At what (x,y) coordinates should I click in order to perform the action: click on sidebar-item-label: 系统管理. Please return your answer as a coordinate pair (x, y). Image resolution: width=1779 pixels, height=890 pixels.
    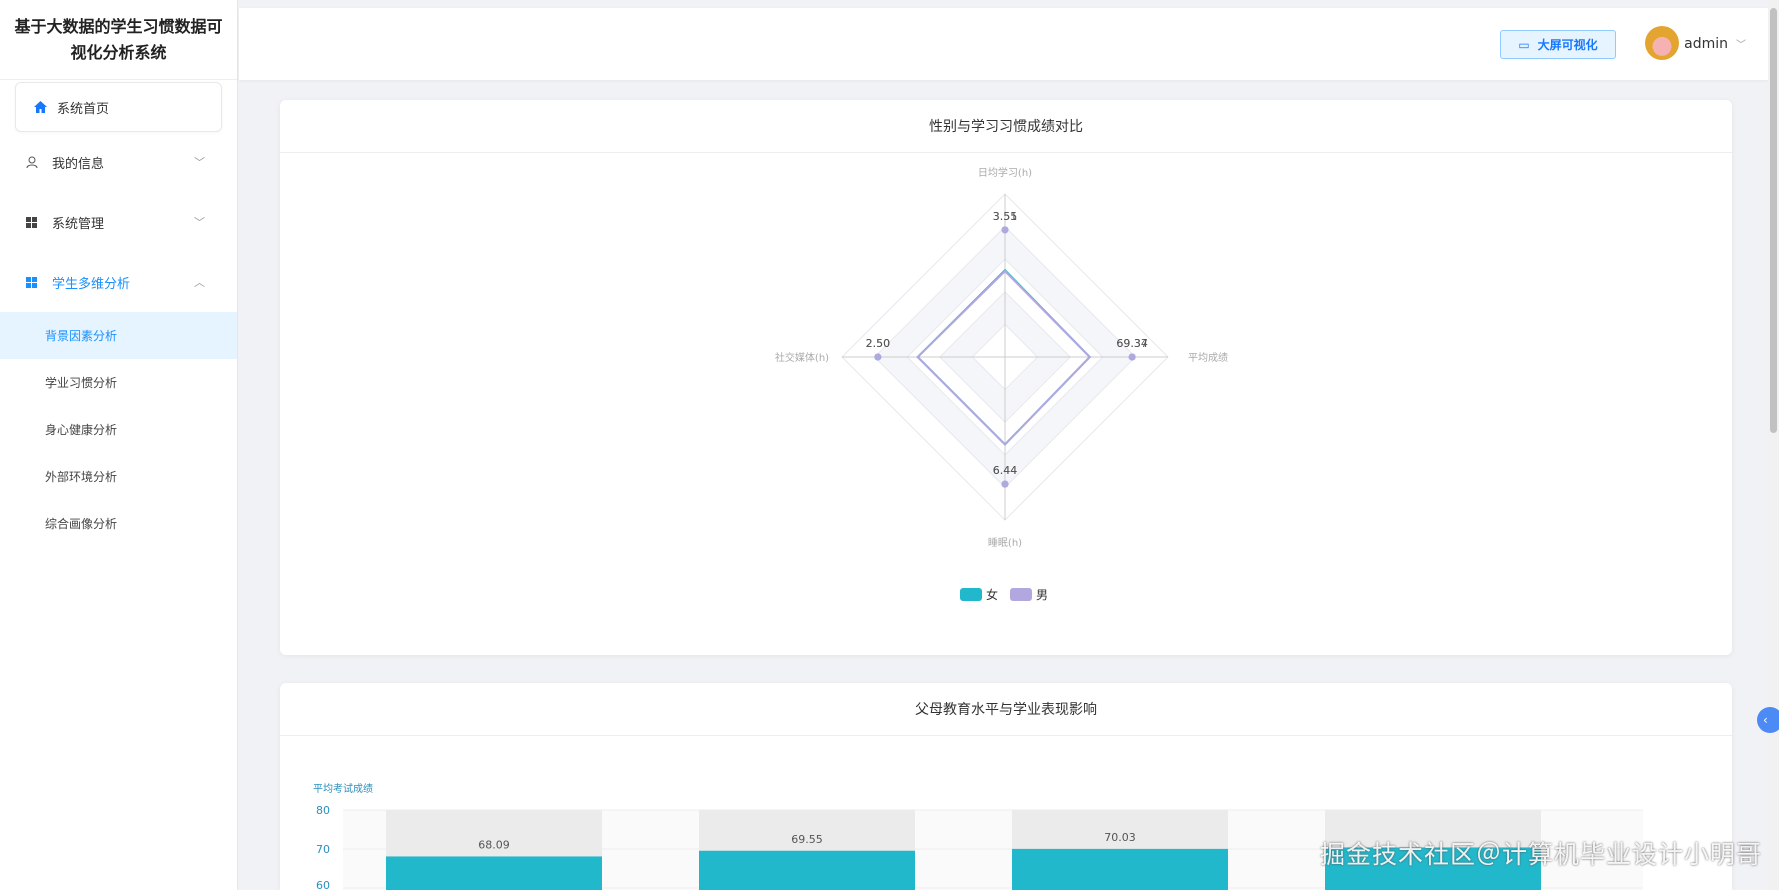
    Looking at the image, I should click on (78, 224).